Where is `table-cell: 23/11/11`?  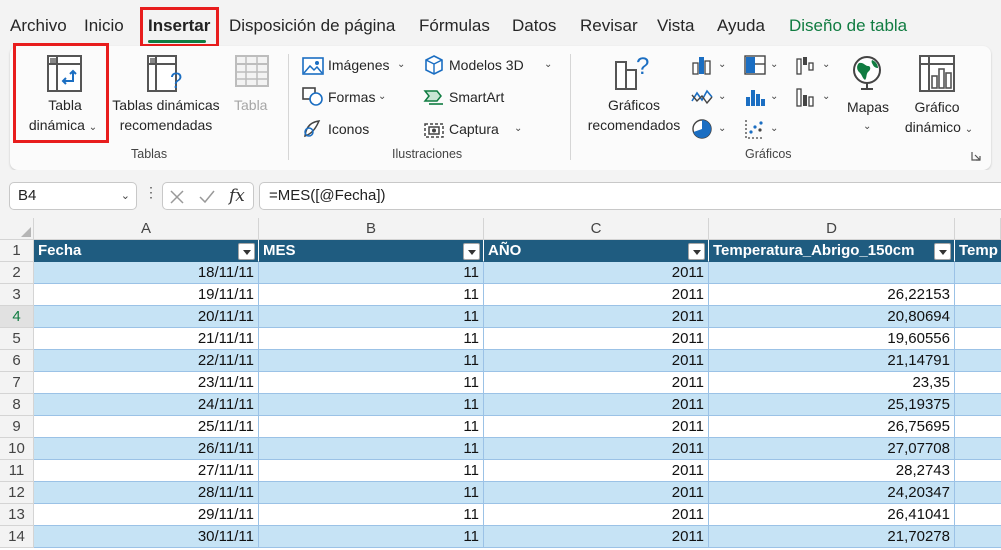 table-cell: 23/11/11 is located at coordinates (146, 383).